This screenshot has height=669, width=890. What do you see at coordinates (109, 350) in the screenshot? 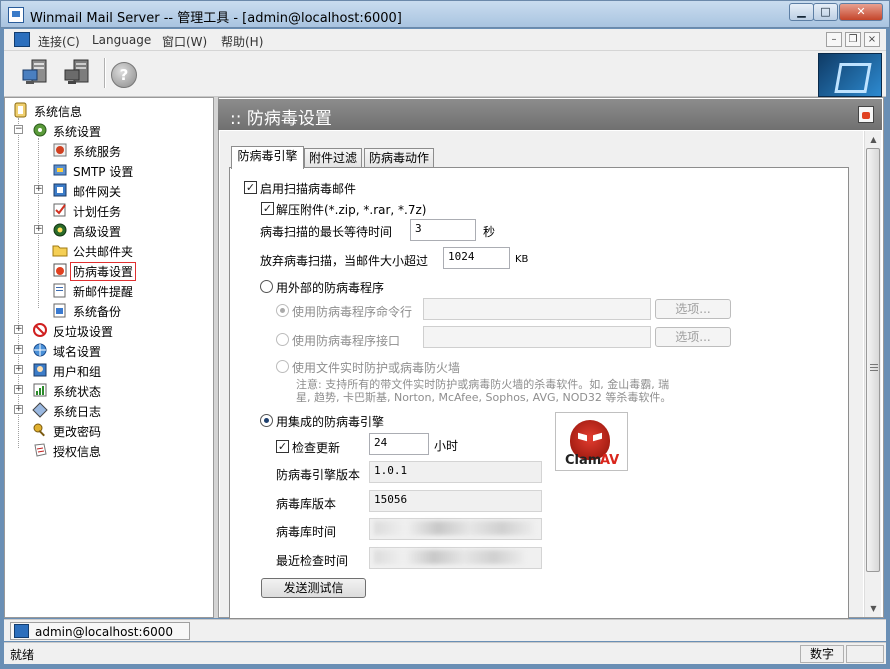
I see `tree-item-domain-settings: + 域名设置` at bounding box center [109, 350].